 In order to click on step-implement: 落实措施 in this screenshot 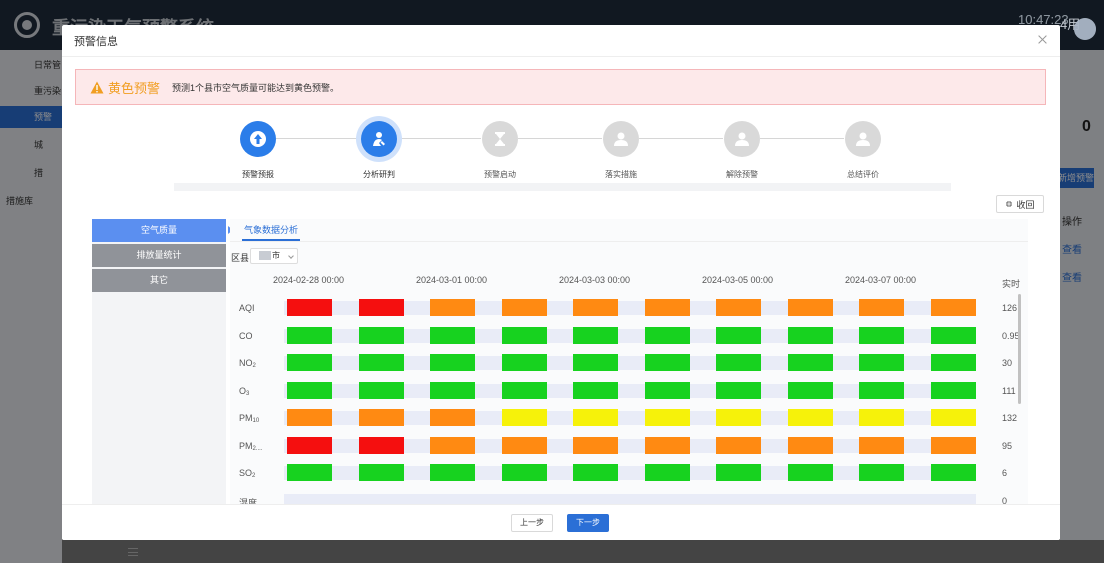, I will do `click(621, 150)`.